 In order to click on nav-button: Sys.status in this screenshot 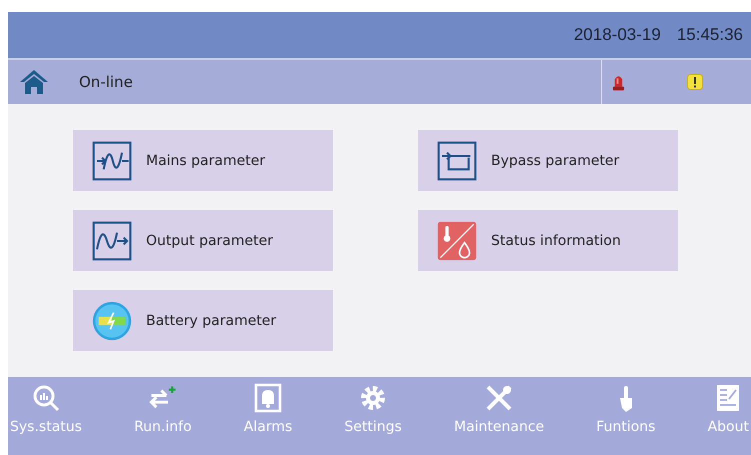, I will do `click(46, 419)`.